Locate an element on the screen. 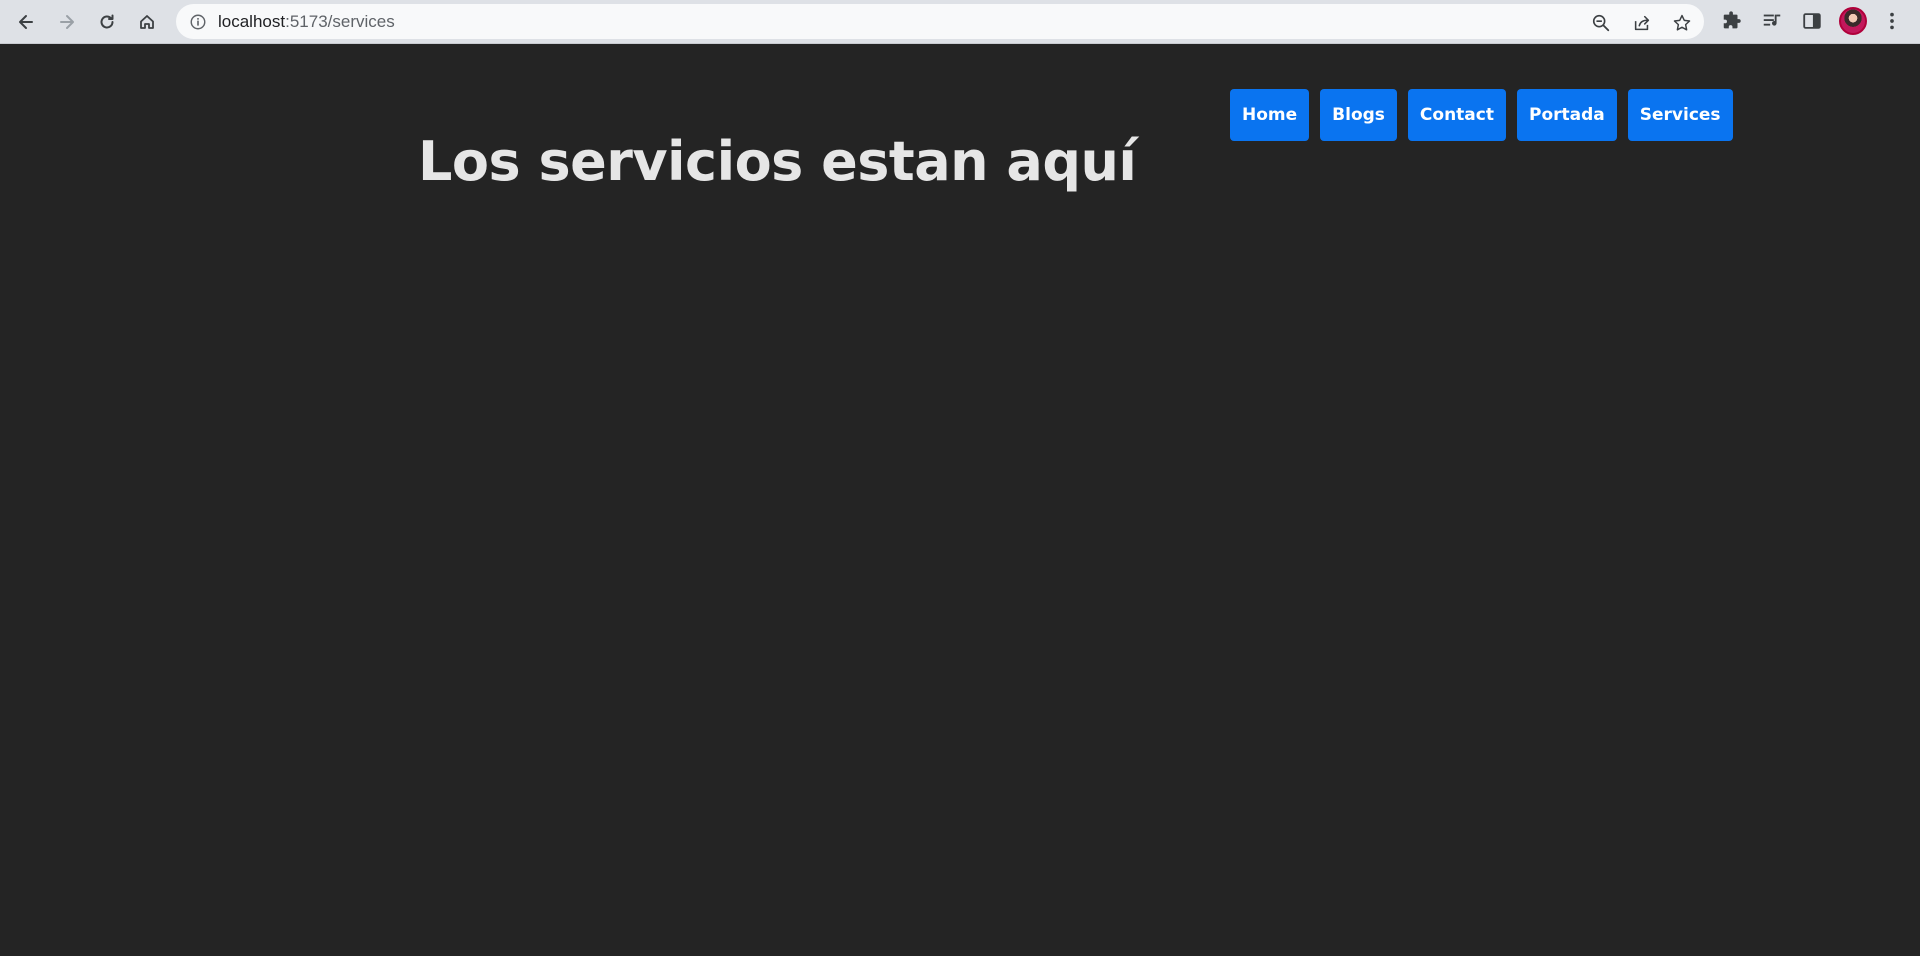  home-icon is located at coordinates (147, 22).